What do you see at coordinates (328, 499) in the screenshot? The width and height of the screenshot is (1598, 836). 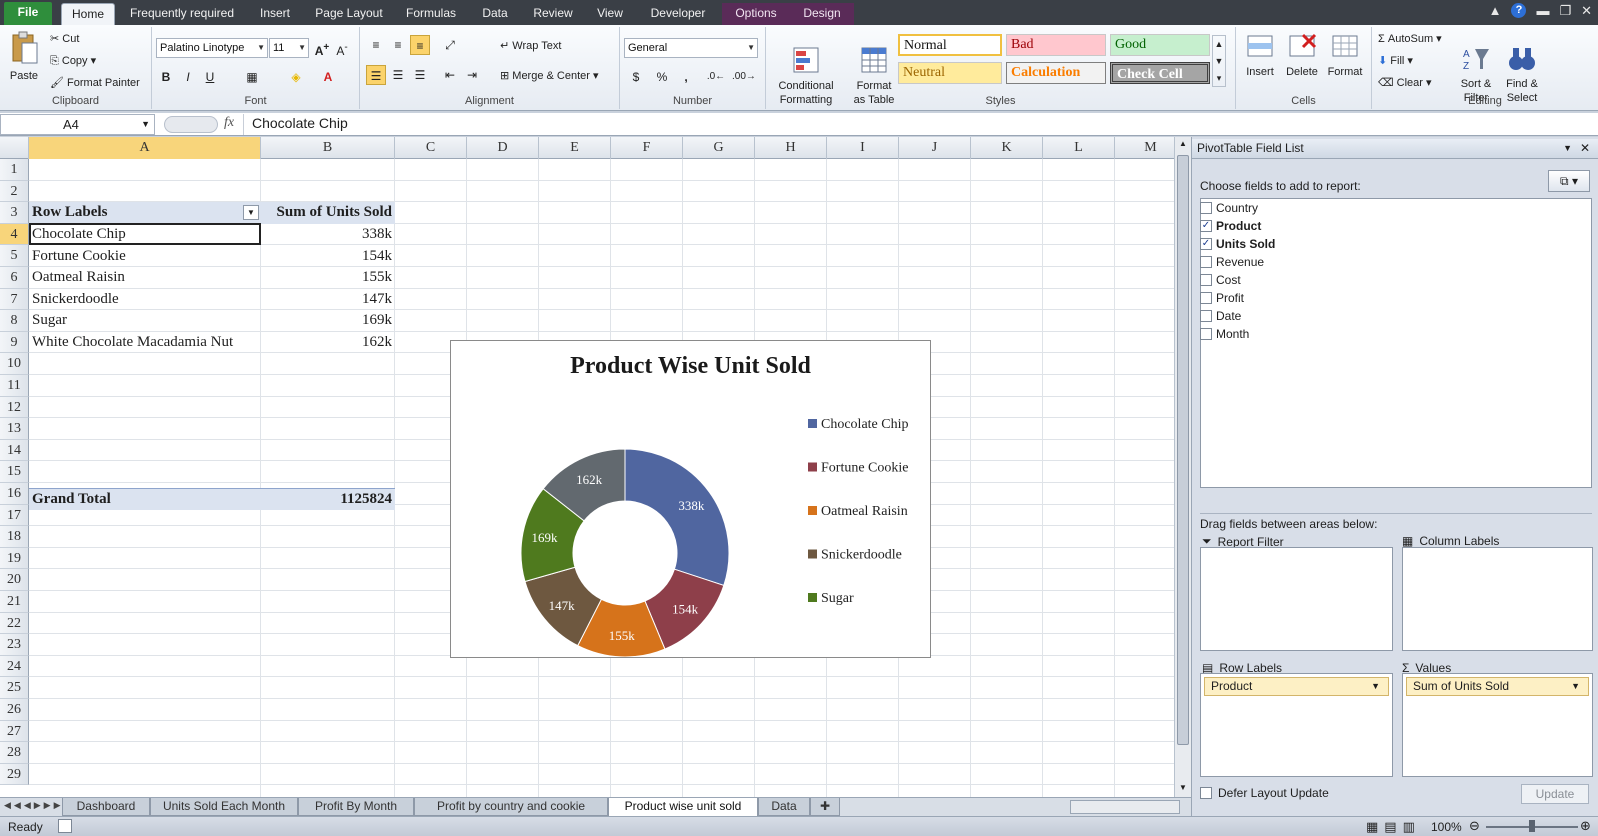 I see `pivot-grand-total-value: 1125824` at bounding box center [328, 499].